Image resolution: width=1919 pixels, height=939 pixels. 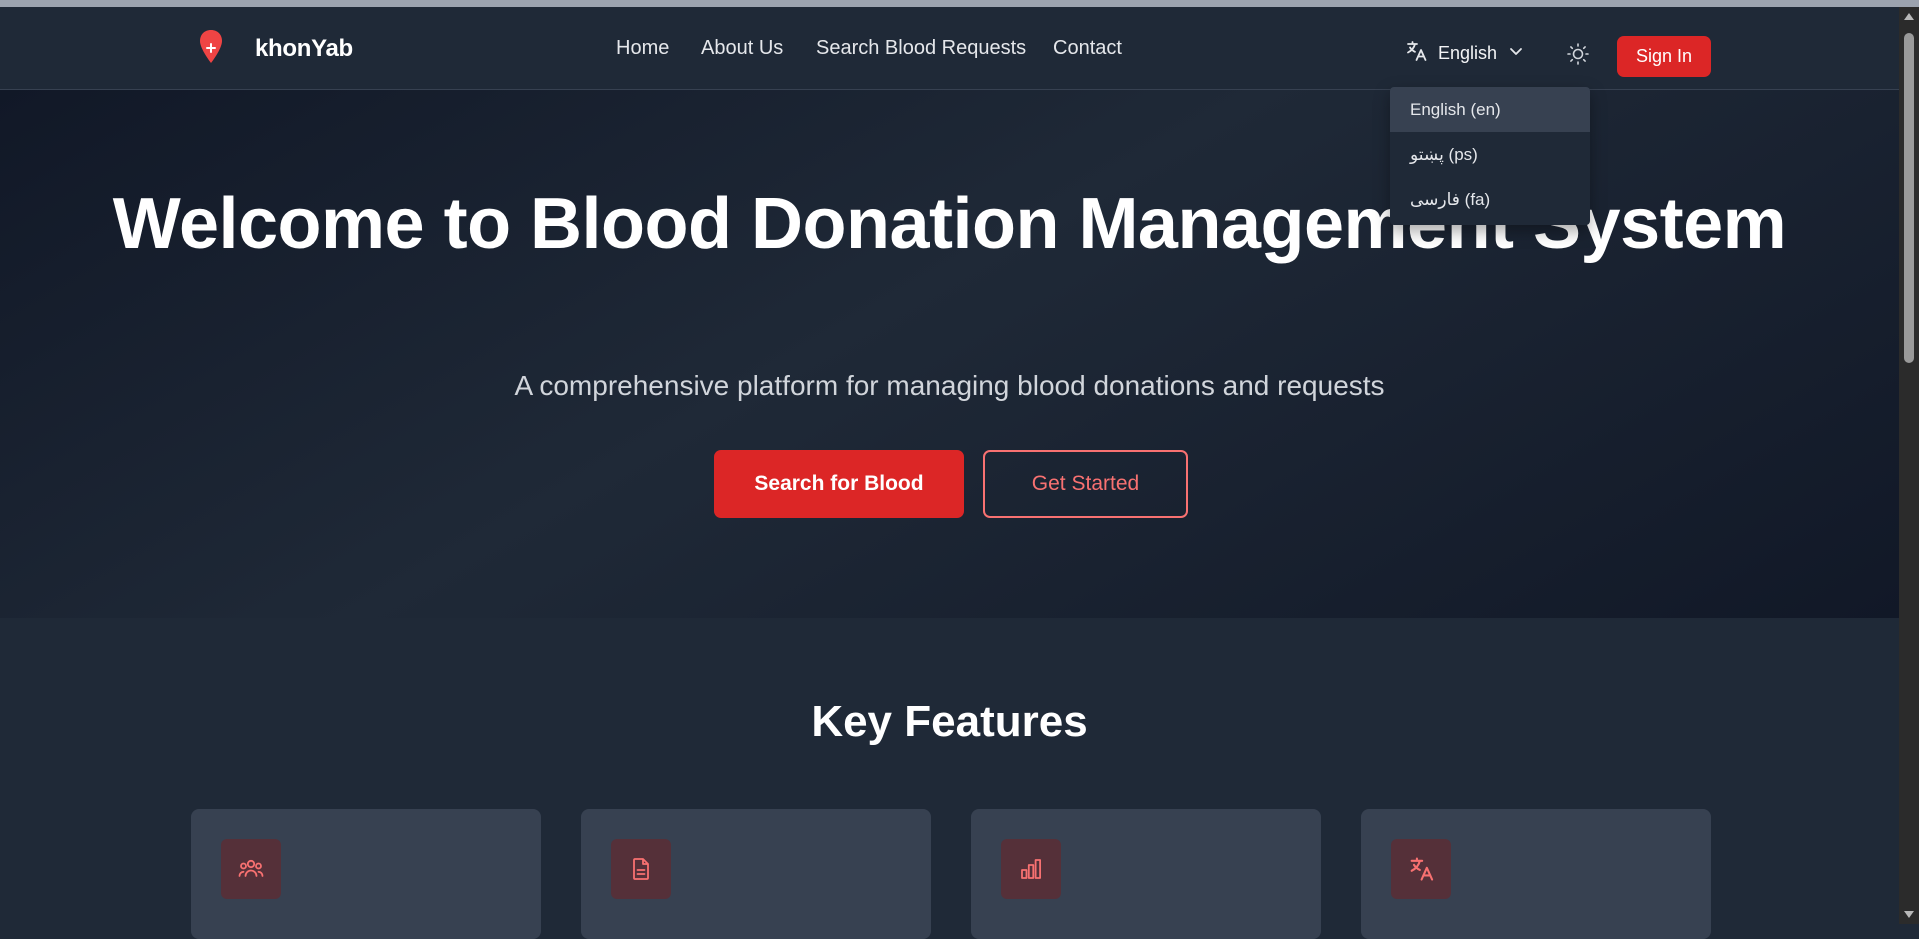 What do you see at coordinates (1909, 198) in the screenshot?
I see `scroll-thumb` at bounding box center [1909, 198].